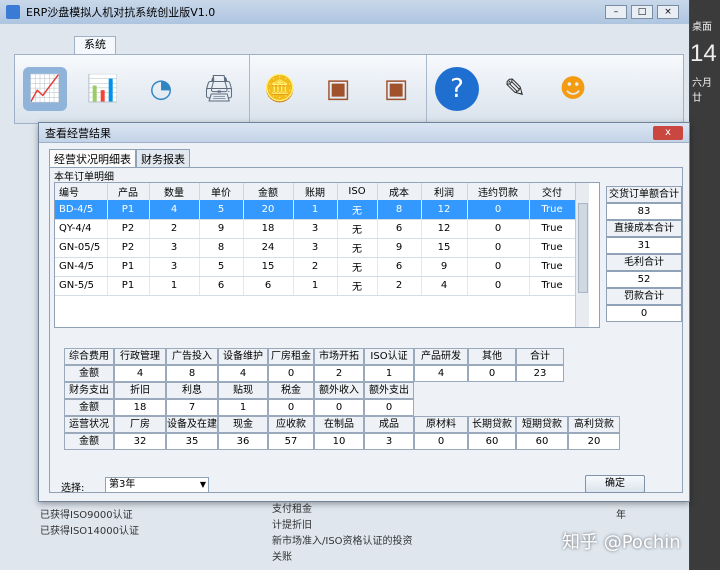 This screenshot has width=720, height=570. What do you see at coordinates (357, 191) in the screenshot?
I see `col-header-iso: ISO` at bounding box center [357, 191].